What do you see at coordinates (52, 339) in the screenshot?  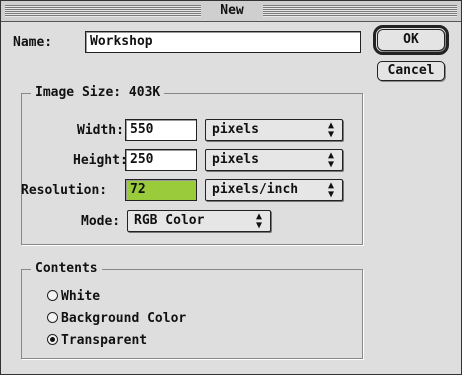 I see `radio-button-selected-icon` at bounding box center [52, 339].